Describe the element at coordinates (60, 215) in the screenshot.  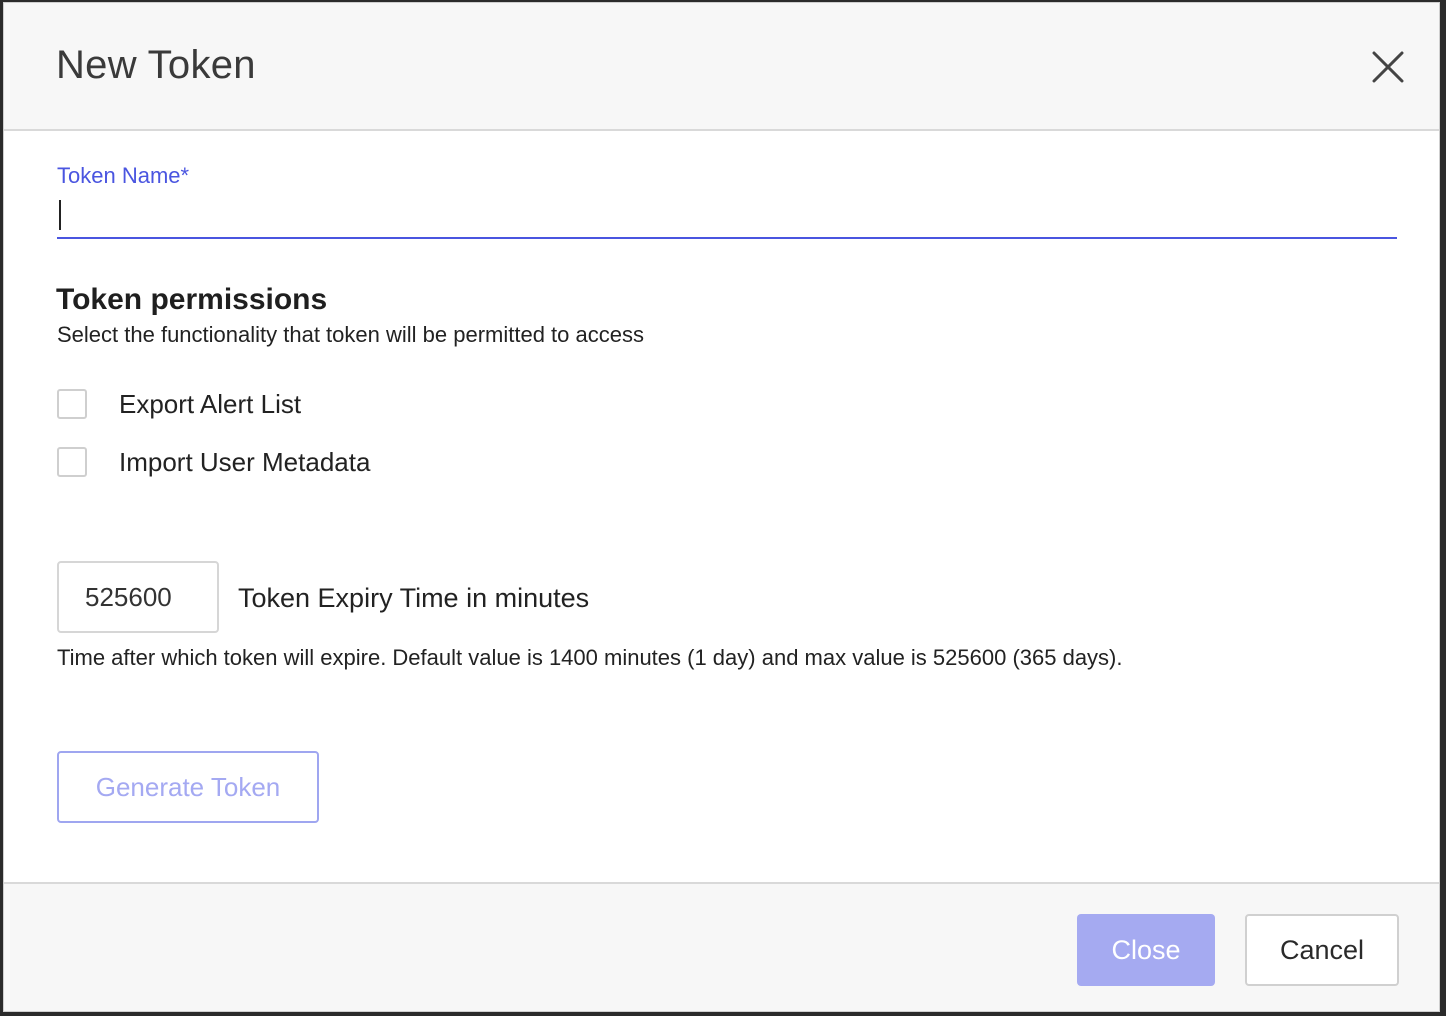
I see `text-caret` at that location.